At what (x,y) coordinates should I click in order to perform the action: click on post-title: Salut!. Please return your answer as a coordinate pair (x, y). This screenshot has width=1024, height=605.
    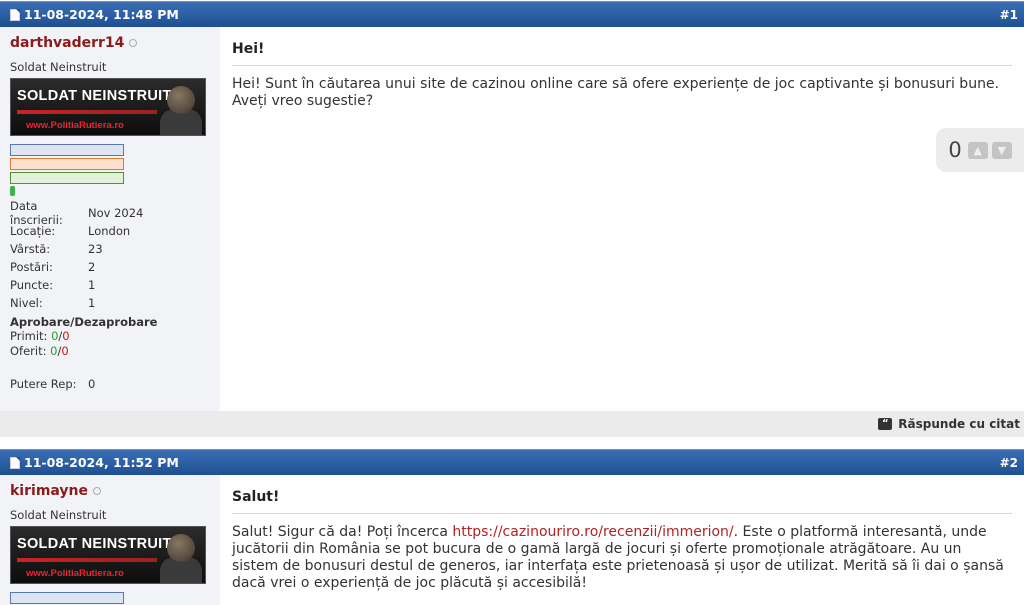
    Looking at the image, I should click on (622, 501).